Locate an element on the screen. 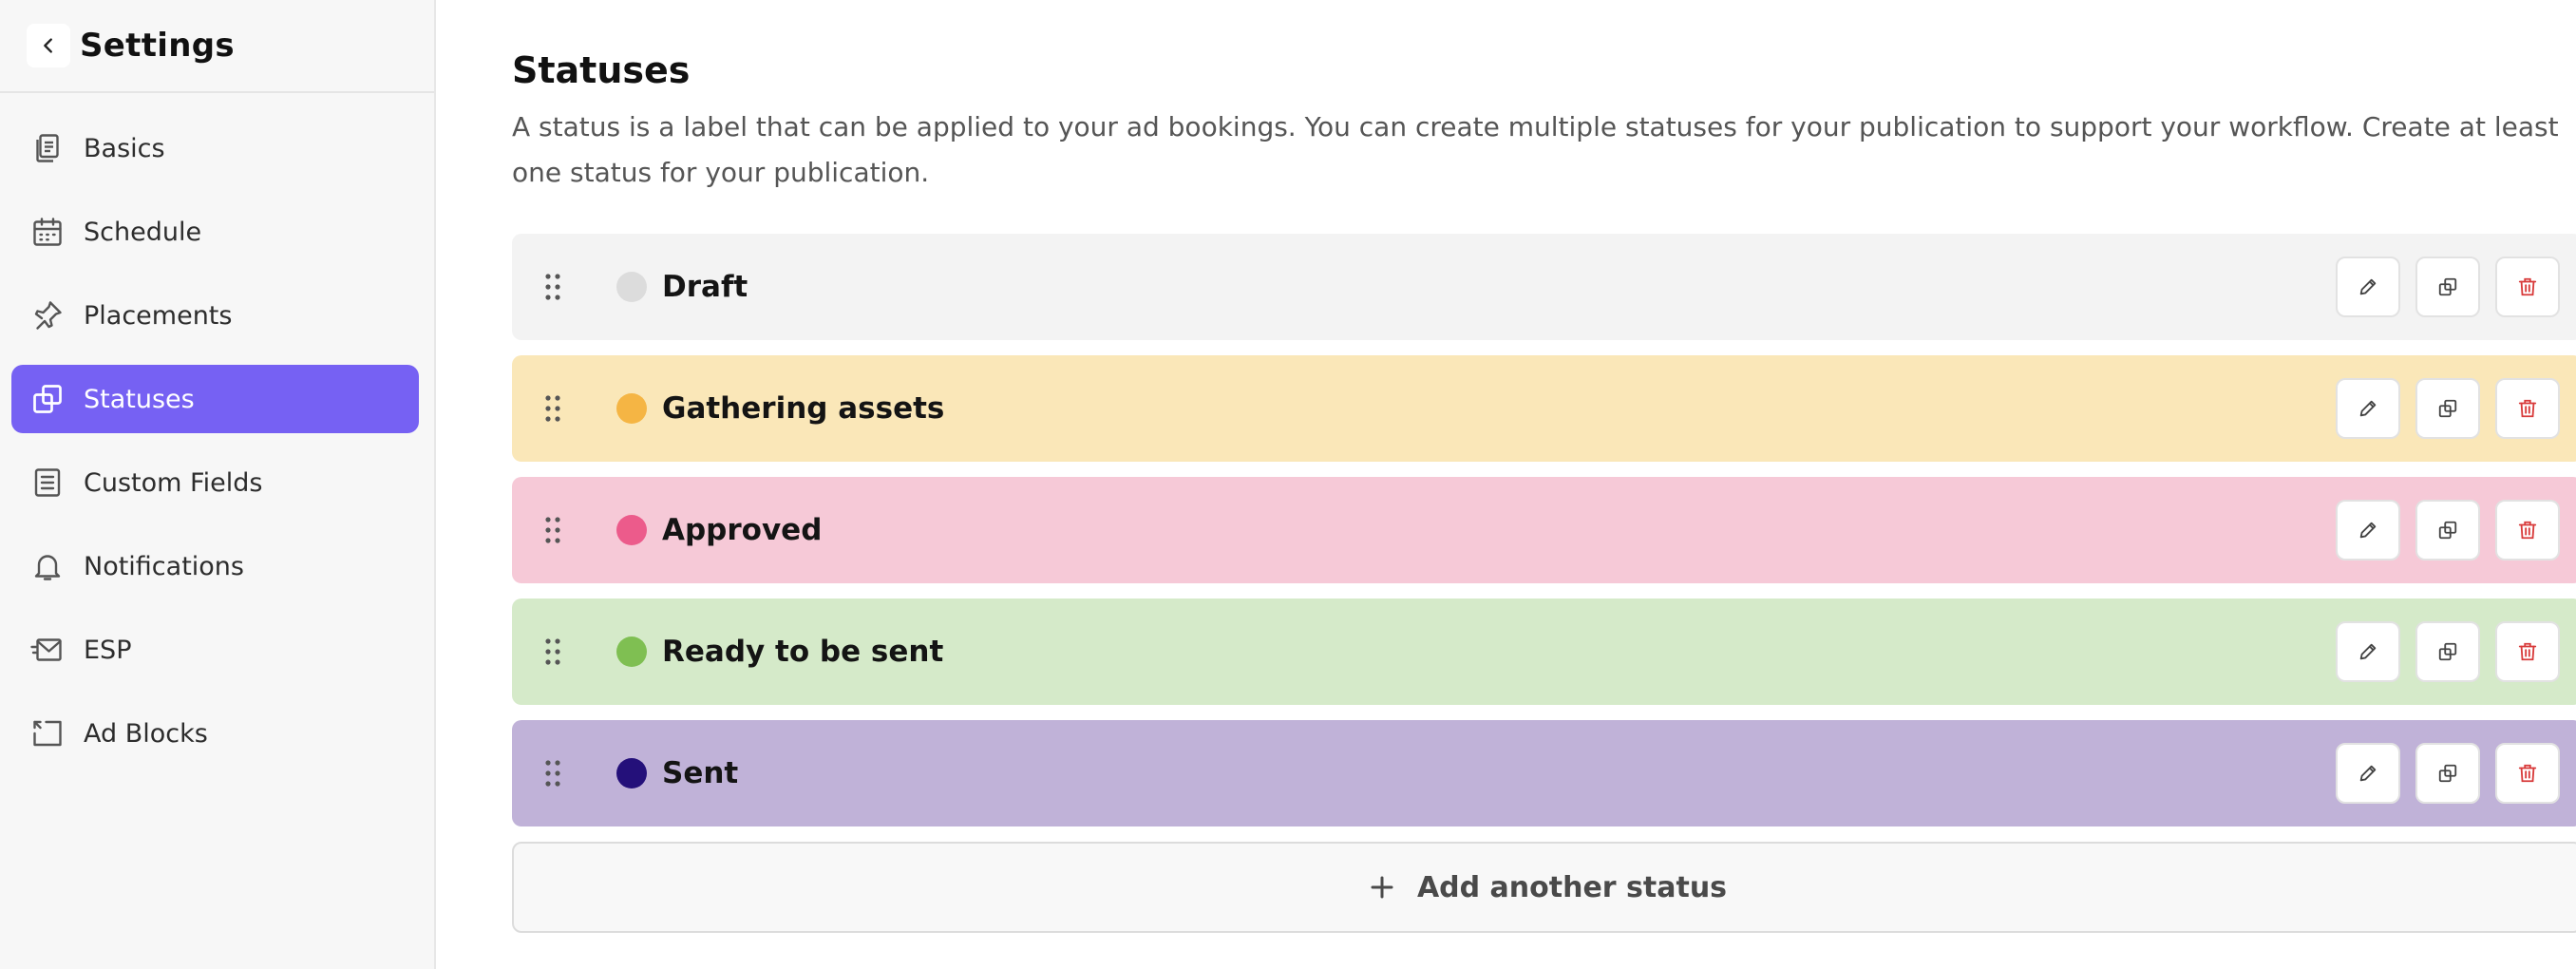  sidebar-item-label: Basics is located at coordinates (124, 148).